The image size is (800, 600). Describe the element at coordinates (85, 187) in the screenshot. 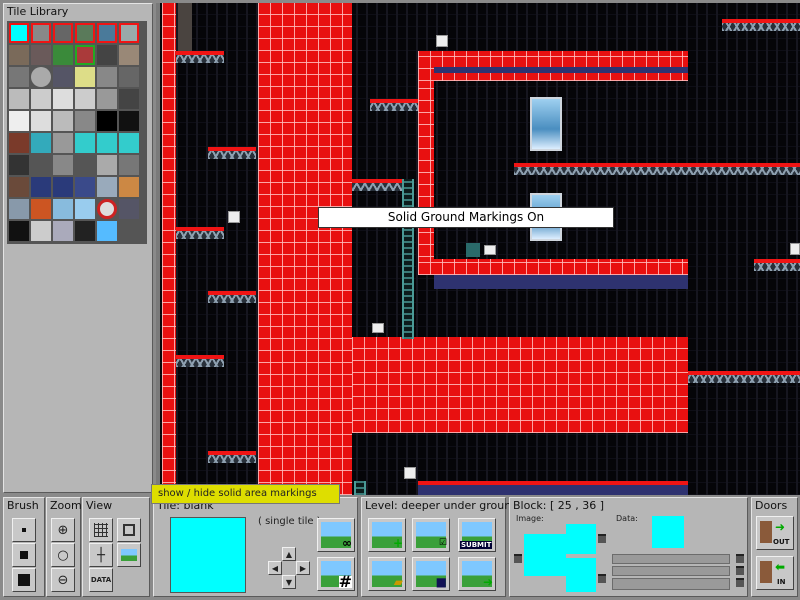

I see `tile-space3` at that location.